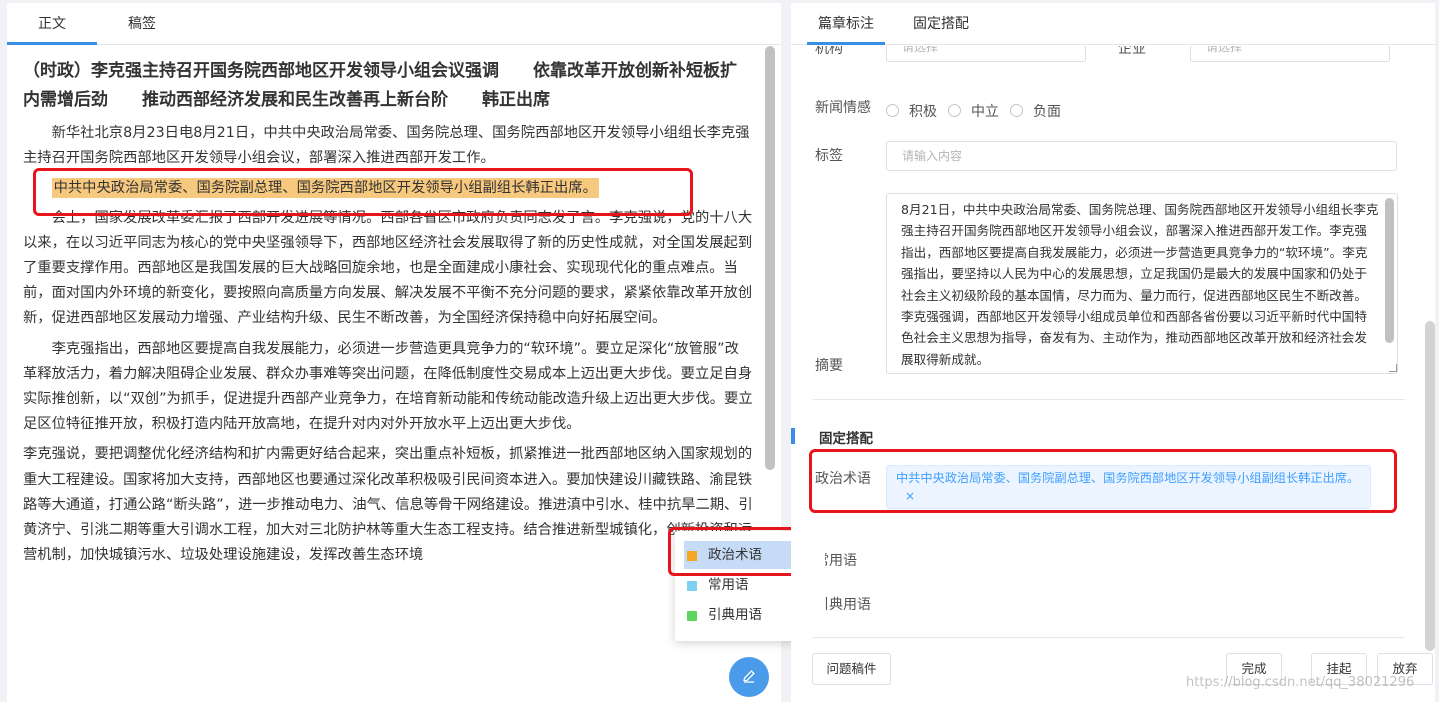 The height and width of the screenshot is (702, 1439). What do you see at coordinates (851, 669) in the screenshot?
I see `problem-draft-button: 问题稿件` at bounding box center [851, 669].